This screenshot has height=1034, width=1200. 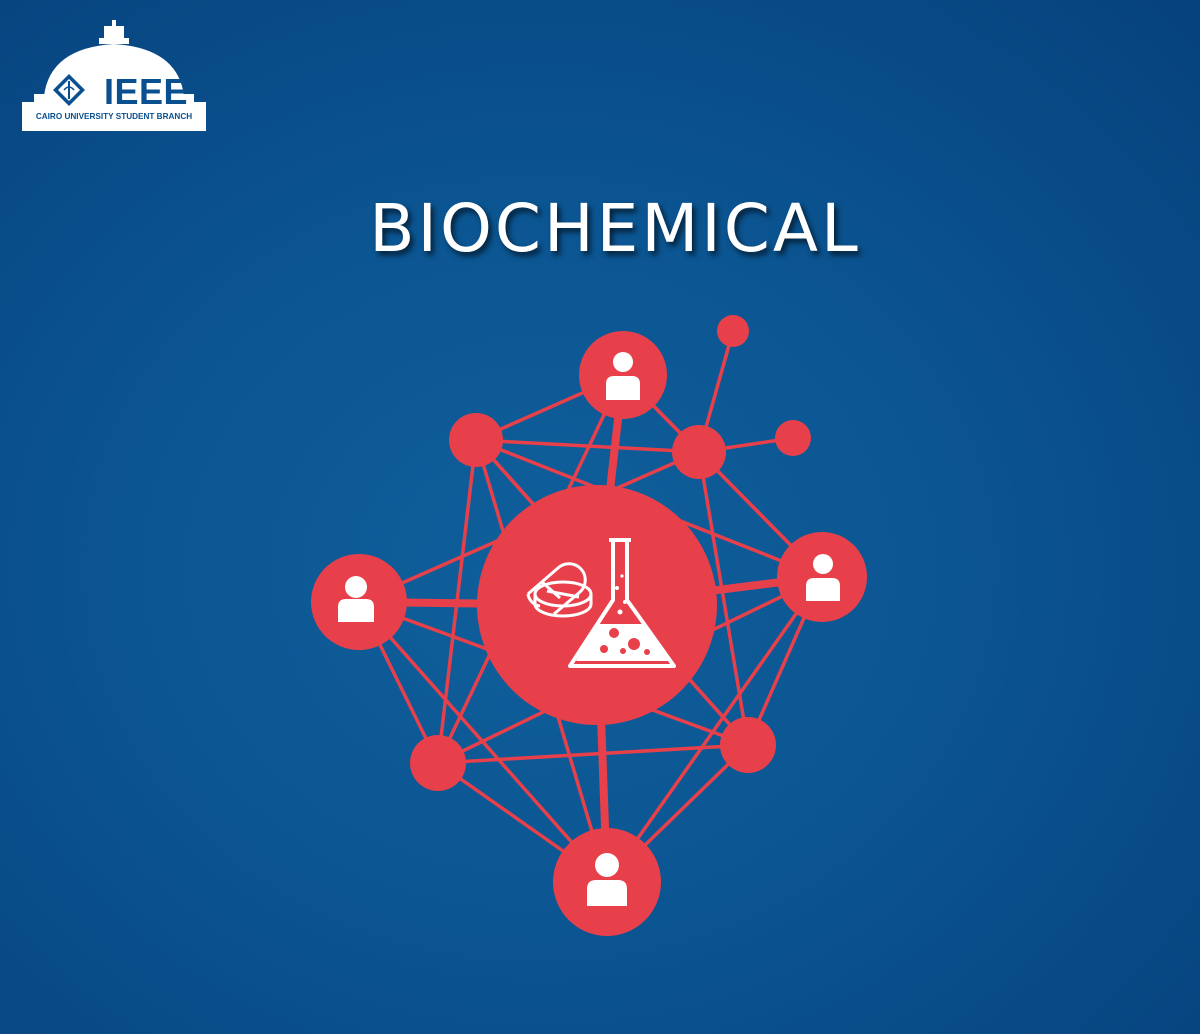 I want to click on person-node-right, so click(x=822, y=577).